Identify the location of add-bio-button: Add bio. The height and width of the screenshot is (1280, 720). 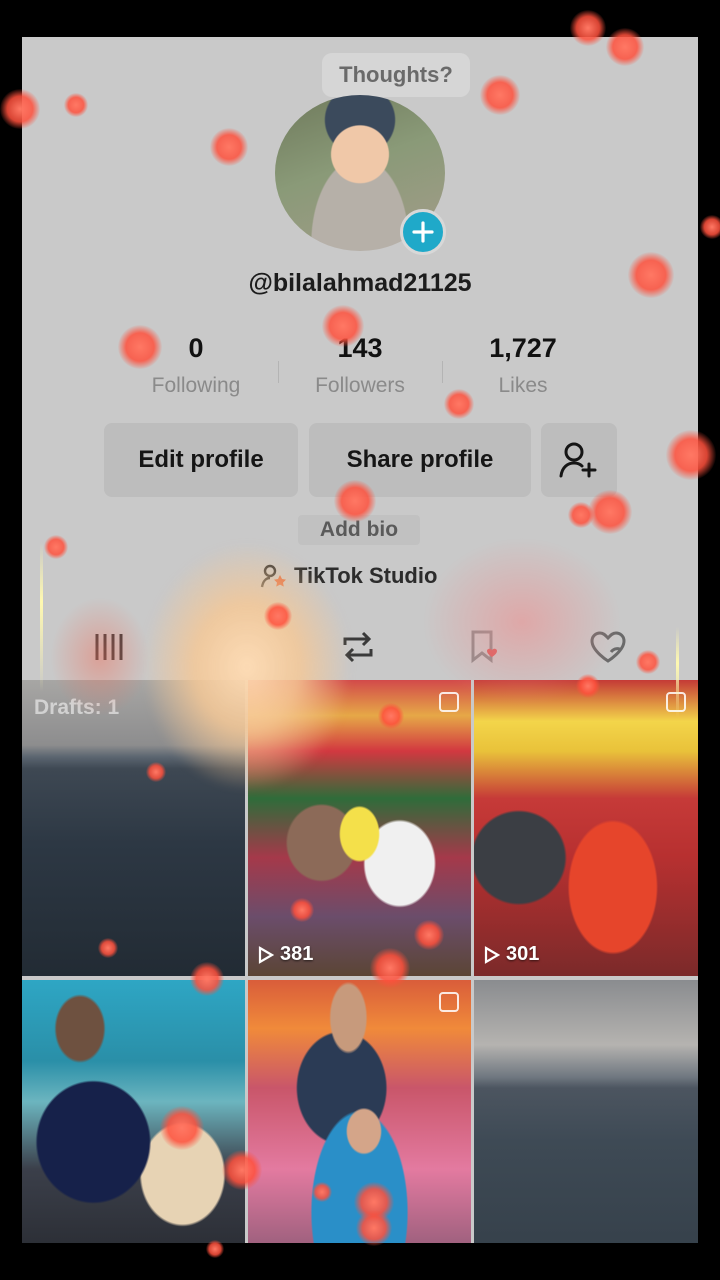
(359, 530).